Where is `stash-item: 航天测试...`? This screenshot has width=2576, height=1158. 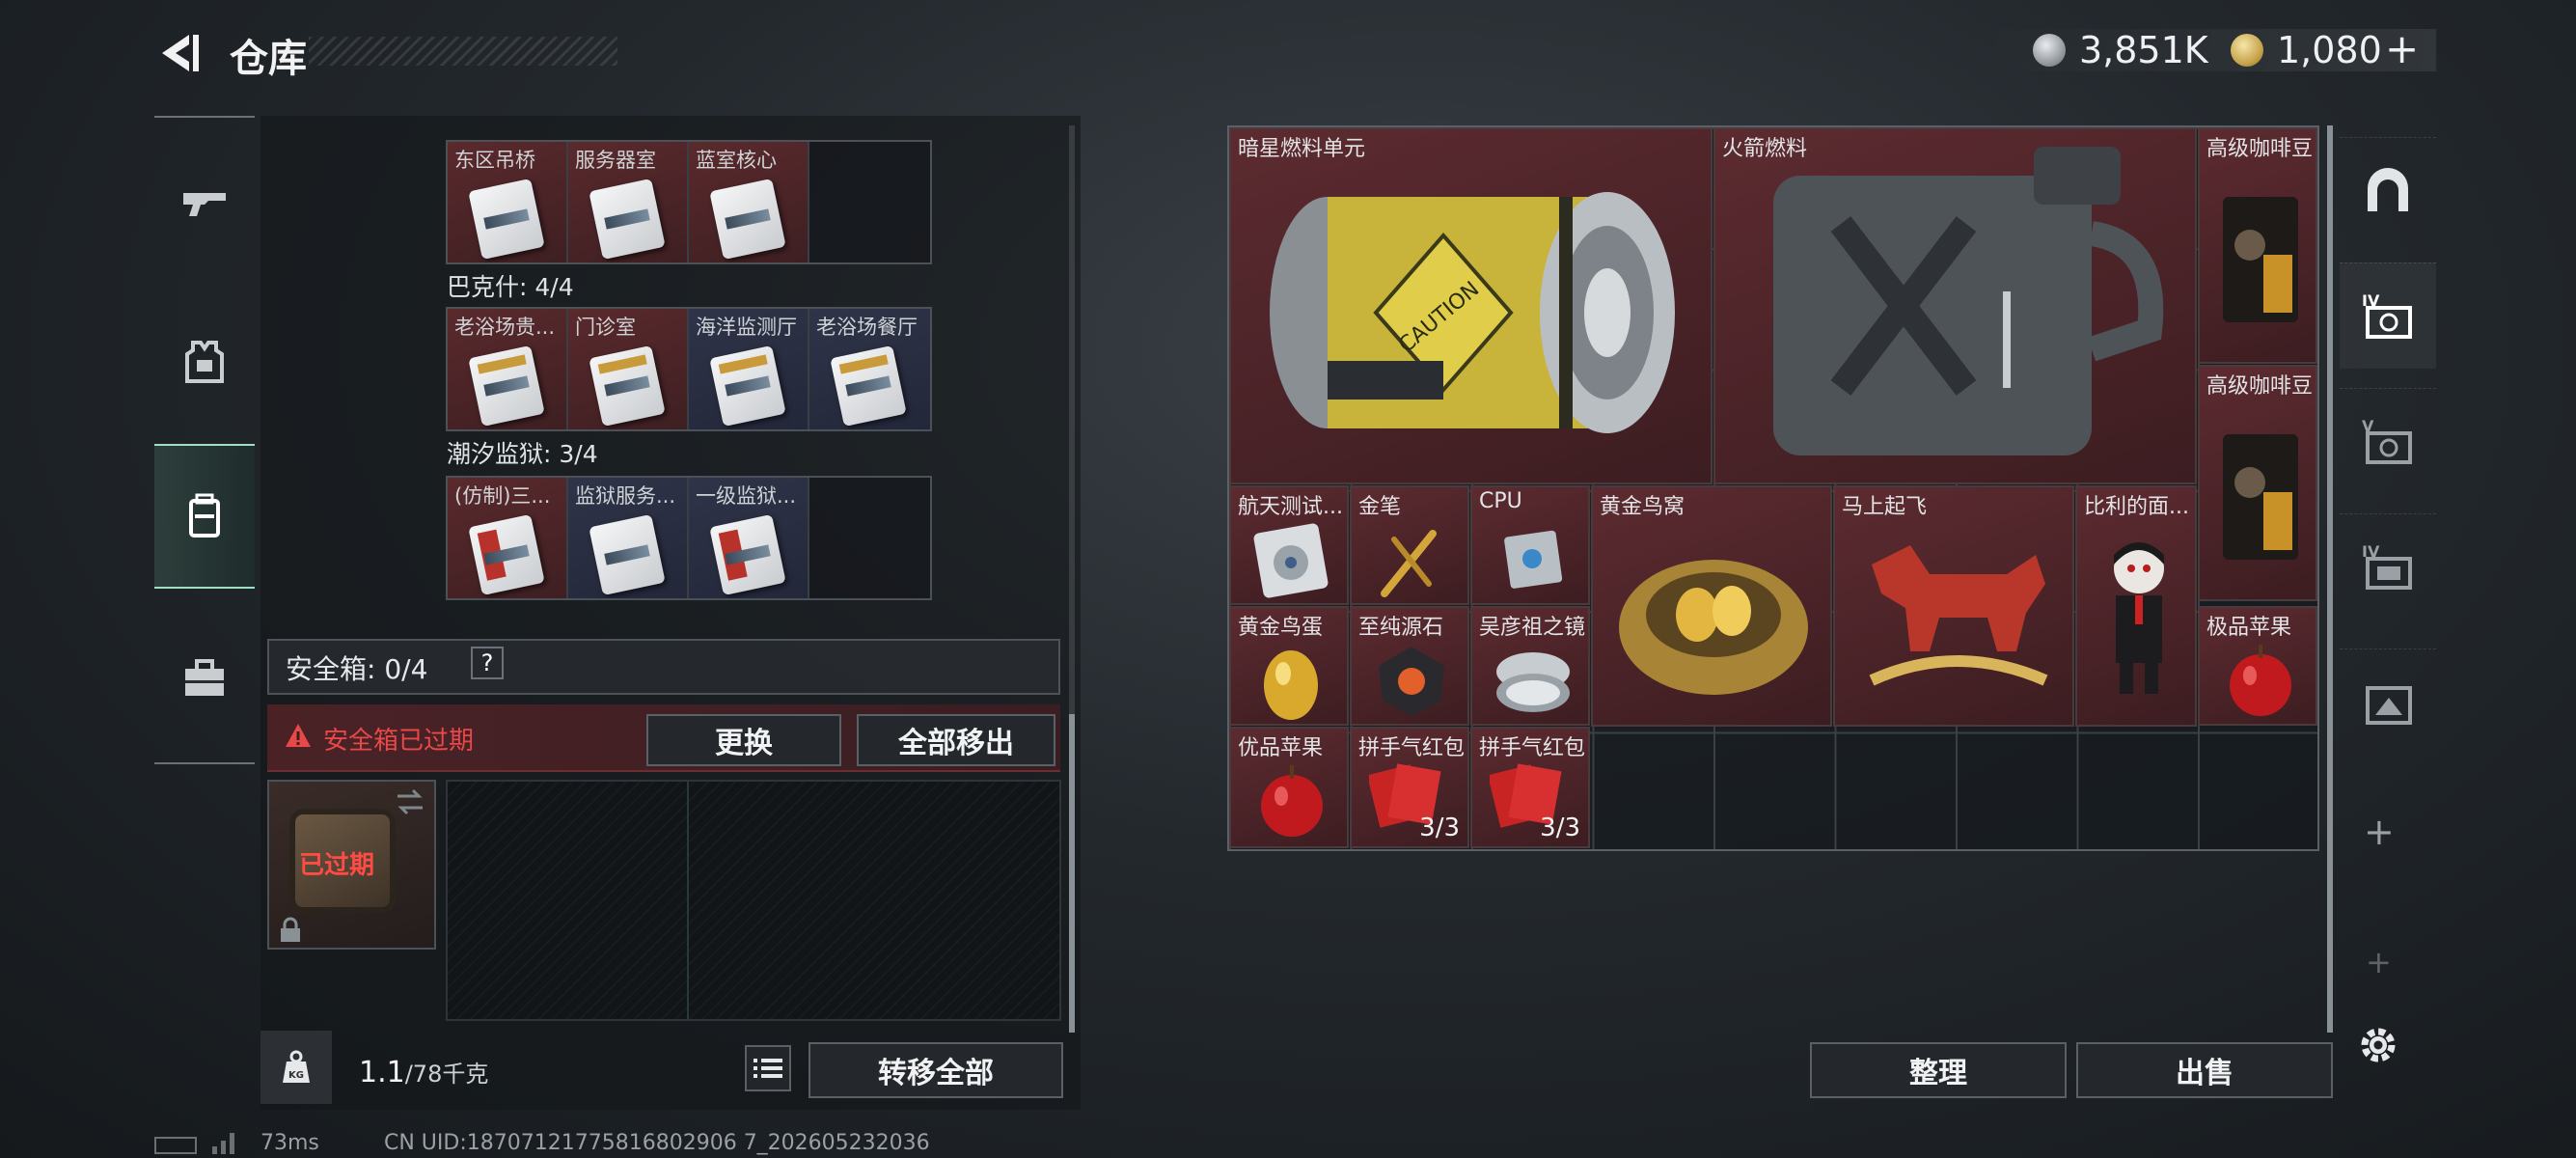 stash-item: 航天测试... is located at coordinates (1289, 545).